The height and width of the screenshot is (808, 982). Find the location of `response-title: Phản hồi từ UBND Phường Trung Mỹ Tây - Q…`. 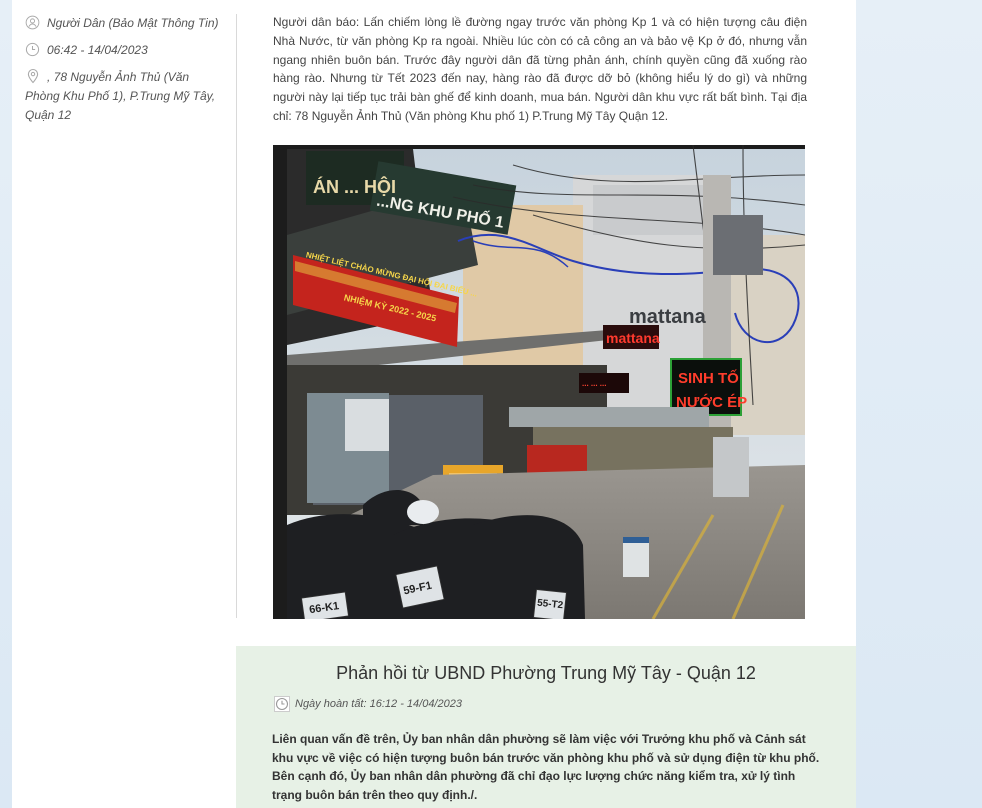

response-title: Phản hồi từ UBND Phường Trung Mỹ Tây - Q… is located at coordinates (546, 673).